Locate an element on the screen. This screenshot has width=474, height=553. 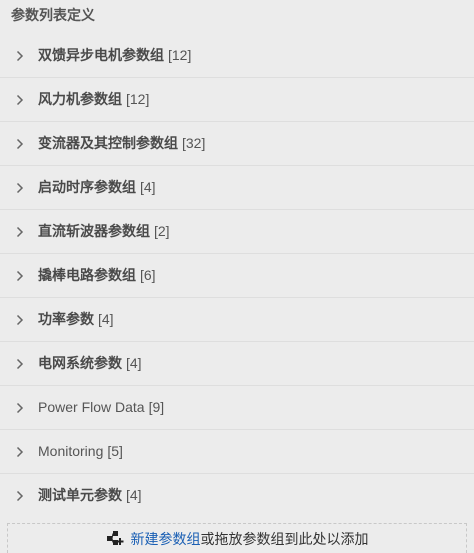
group-name: 测试单元参数 is located at coordinates (80, 495).